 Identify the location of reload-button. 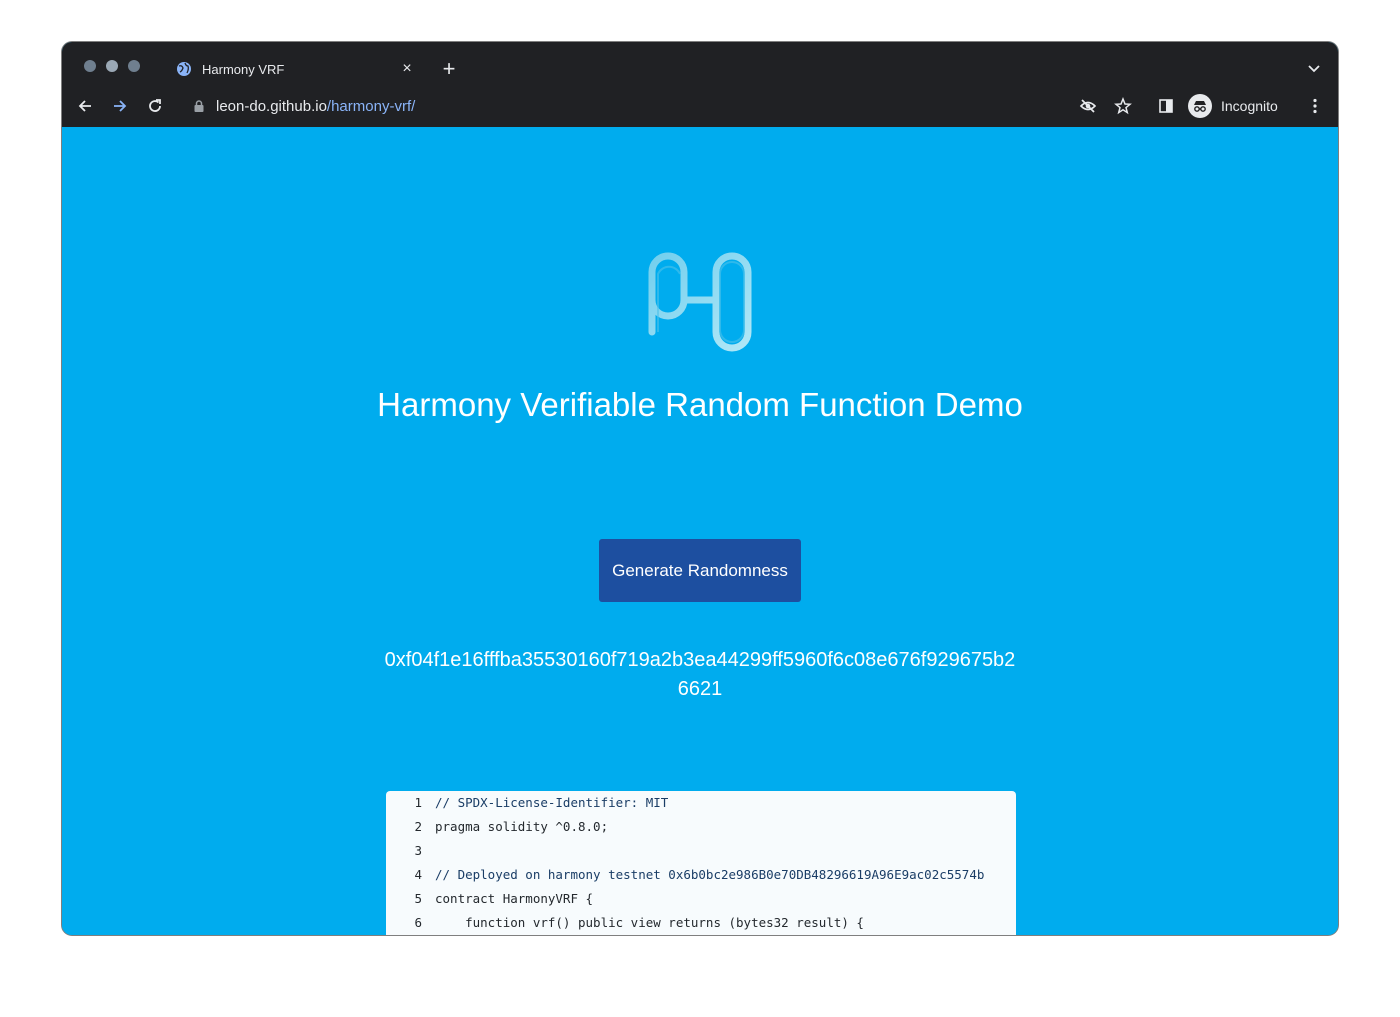
(155, 106).